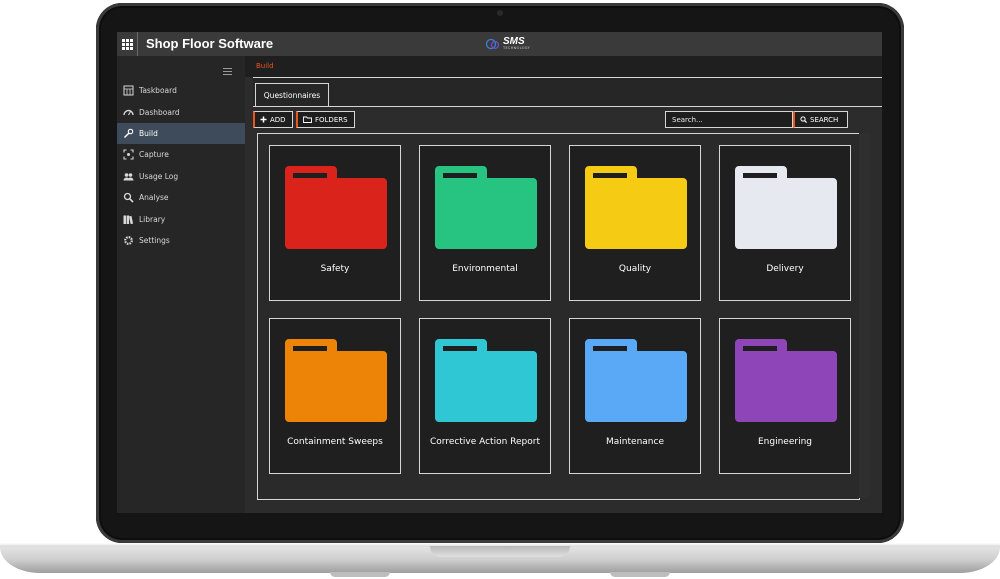 The image size is (1000, 579). Describe the element at coordinates (485, 269) in the screenshot. I see `folder-label: Environmental` at that location.